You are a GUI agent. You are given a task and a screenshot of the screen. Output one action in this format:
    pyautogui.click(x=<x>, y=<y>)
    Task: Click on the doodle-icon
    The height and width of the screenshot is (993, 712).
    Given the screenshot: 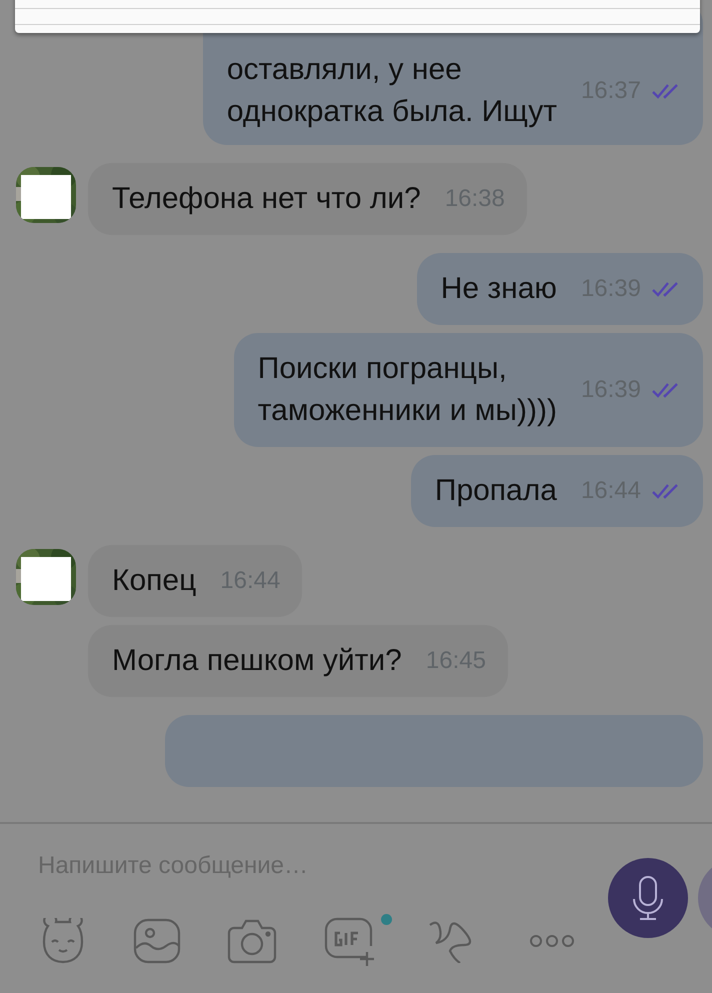 What is the action you would take?
    pyautogui.click(x=451, y=941)
    